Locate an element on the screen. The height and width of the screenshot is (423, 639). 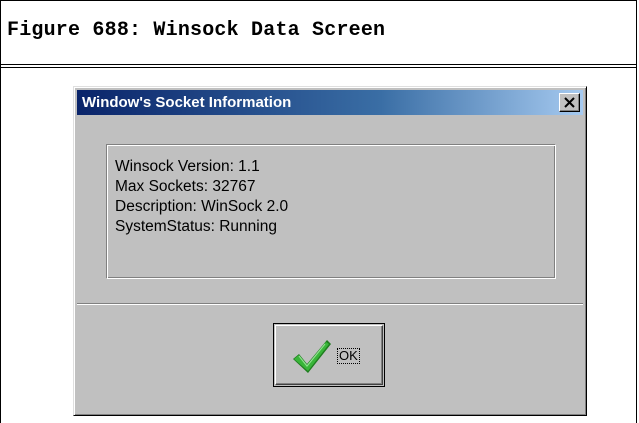
ok-button-label: OK is located at coordinates (348, 356).